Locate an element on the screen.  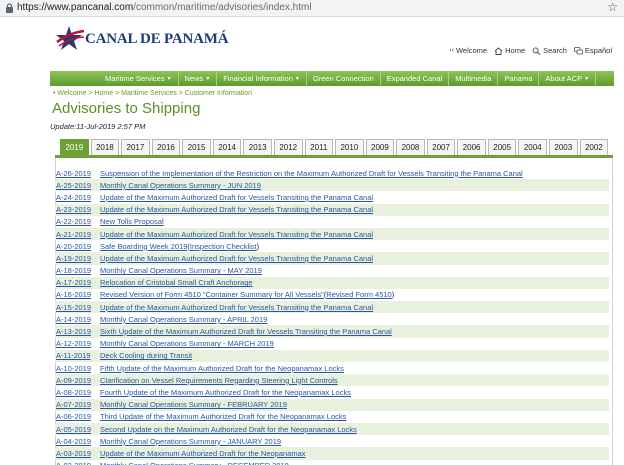
search-link: Search is located at coordinates (549, 50).